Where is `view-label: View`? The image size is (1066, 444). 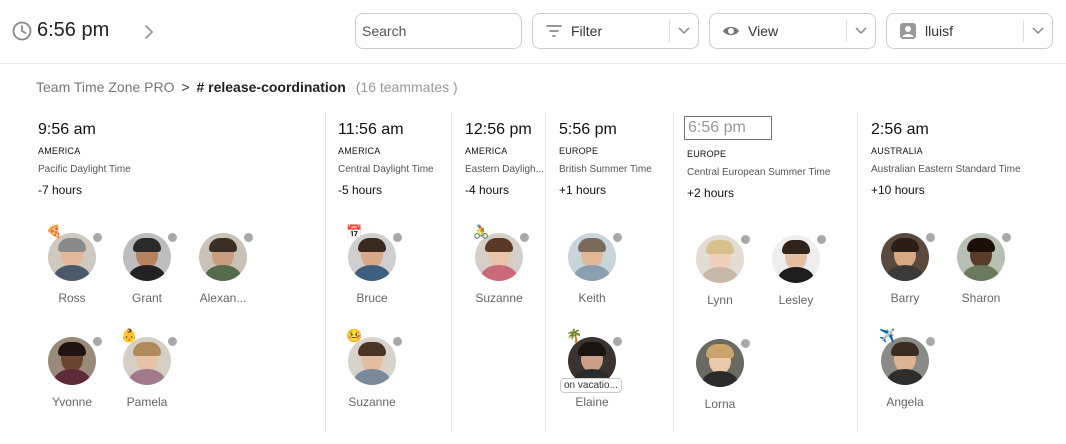
view-label: View is located at coordinates (763, 31).